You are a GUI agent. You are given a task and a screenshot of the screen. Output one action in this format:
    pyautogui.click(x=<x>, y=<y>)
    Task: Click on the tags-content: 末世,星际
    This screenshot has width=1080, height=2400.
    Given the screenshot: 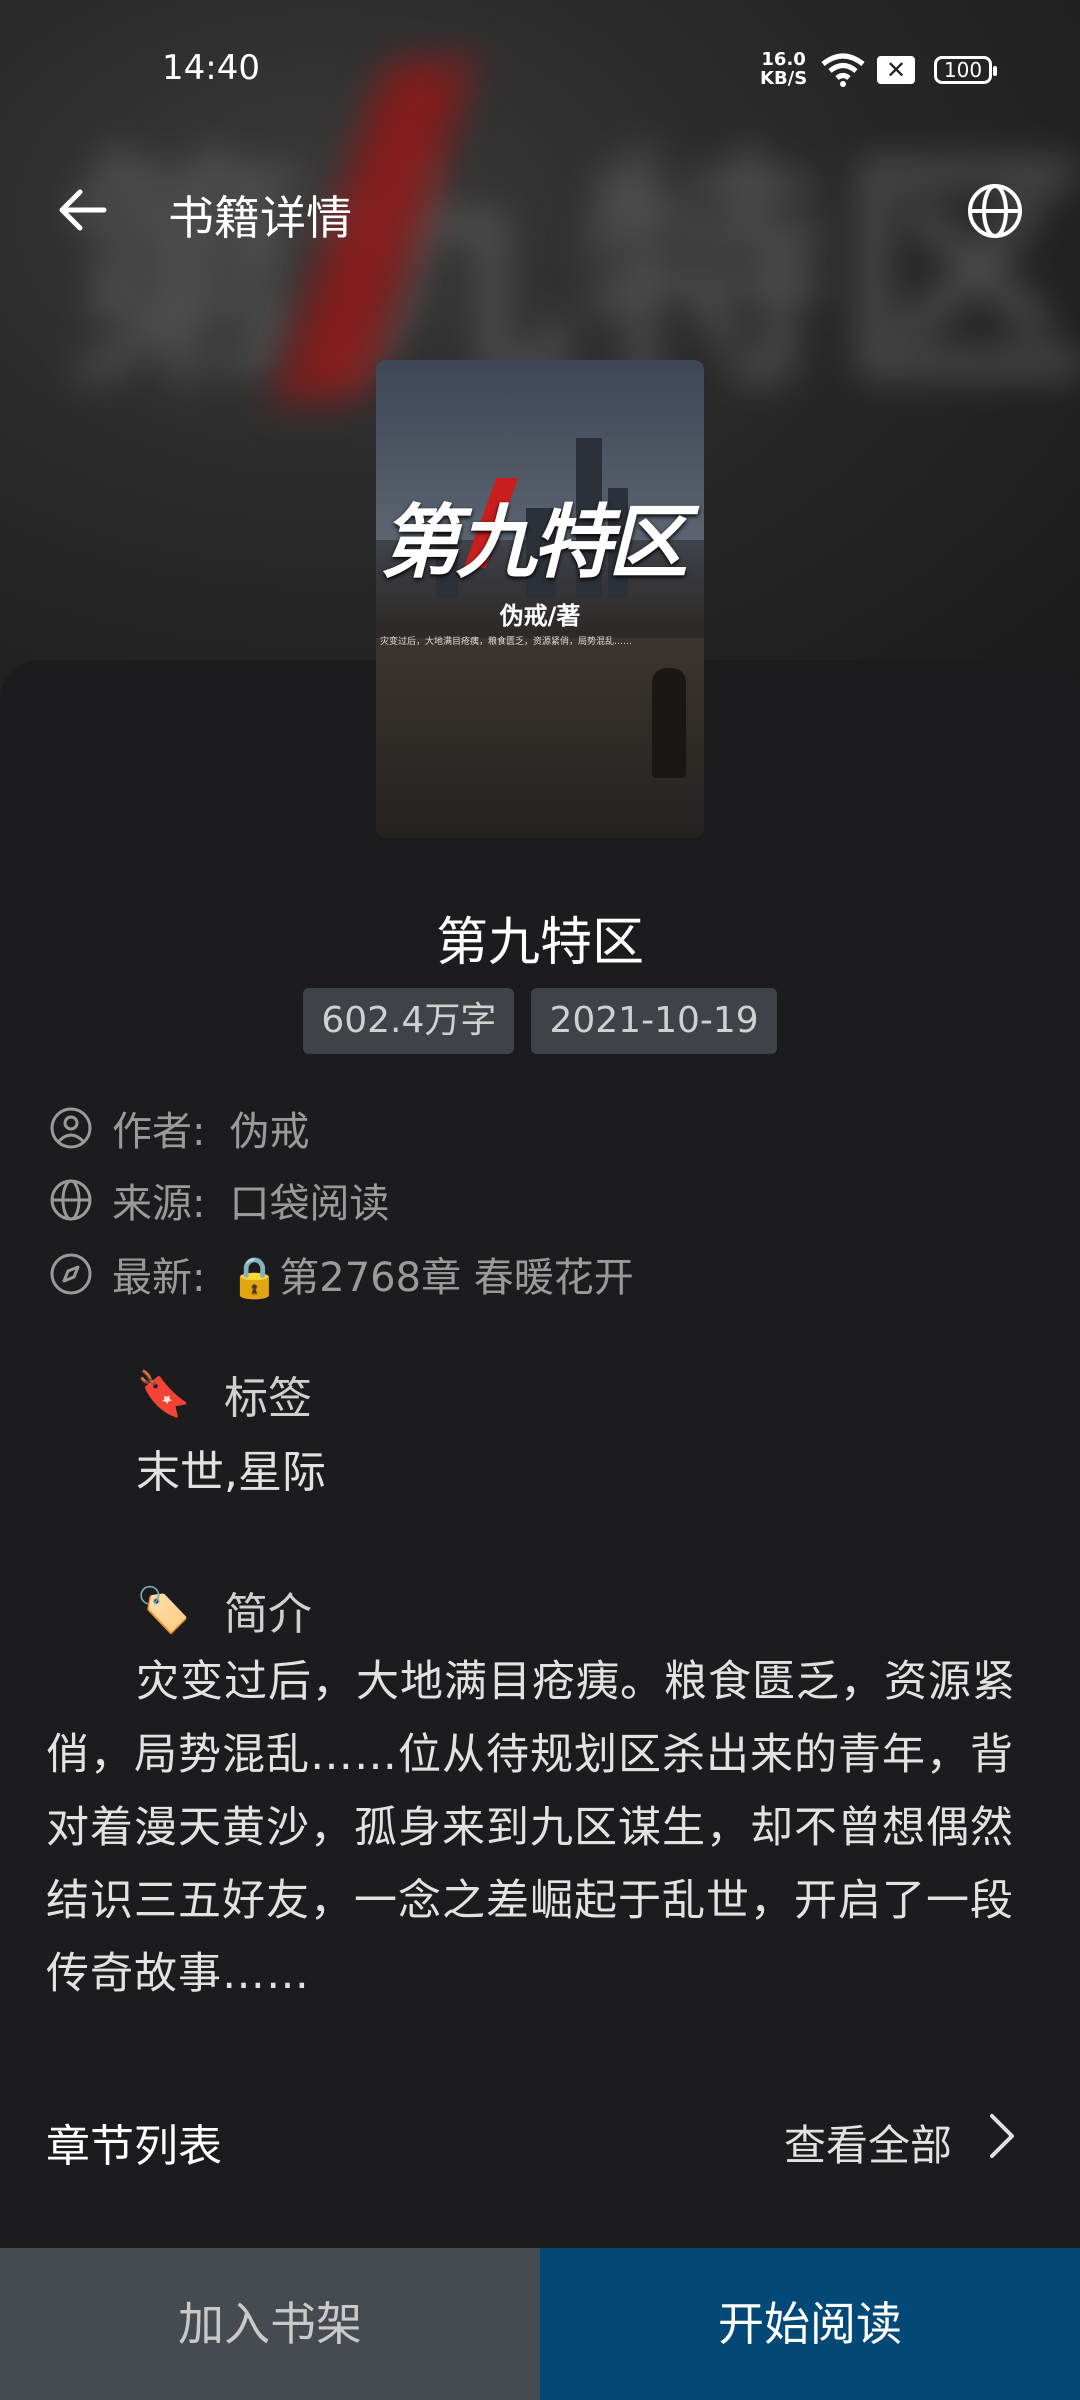 What is the action you would take?
    pyautogui.click(x=231, y=1472)
    